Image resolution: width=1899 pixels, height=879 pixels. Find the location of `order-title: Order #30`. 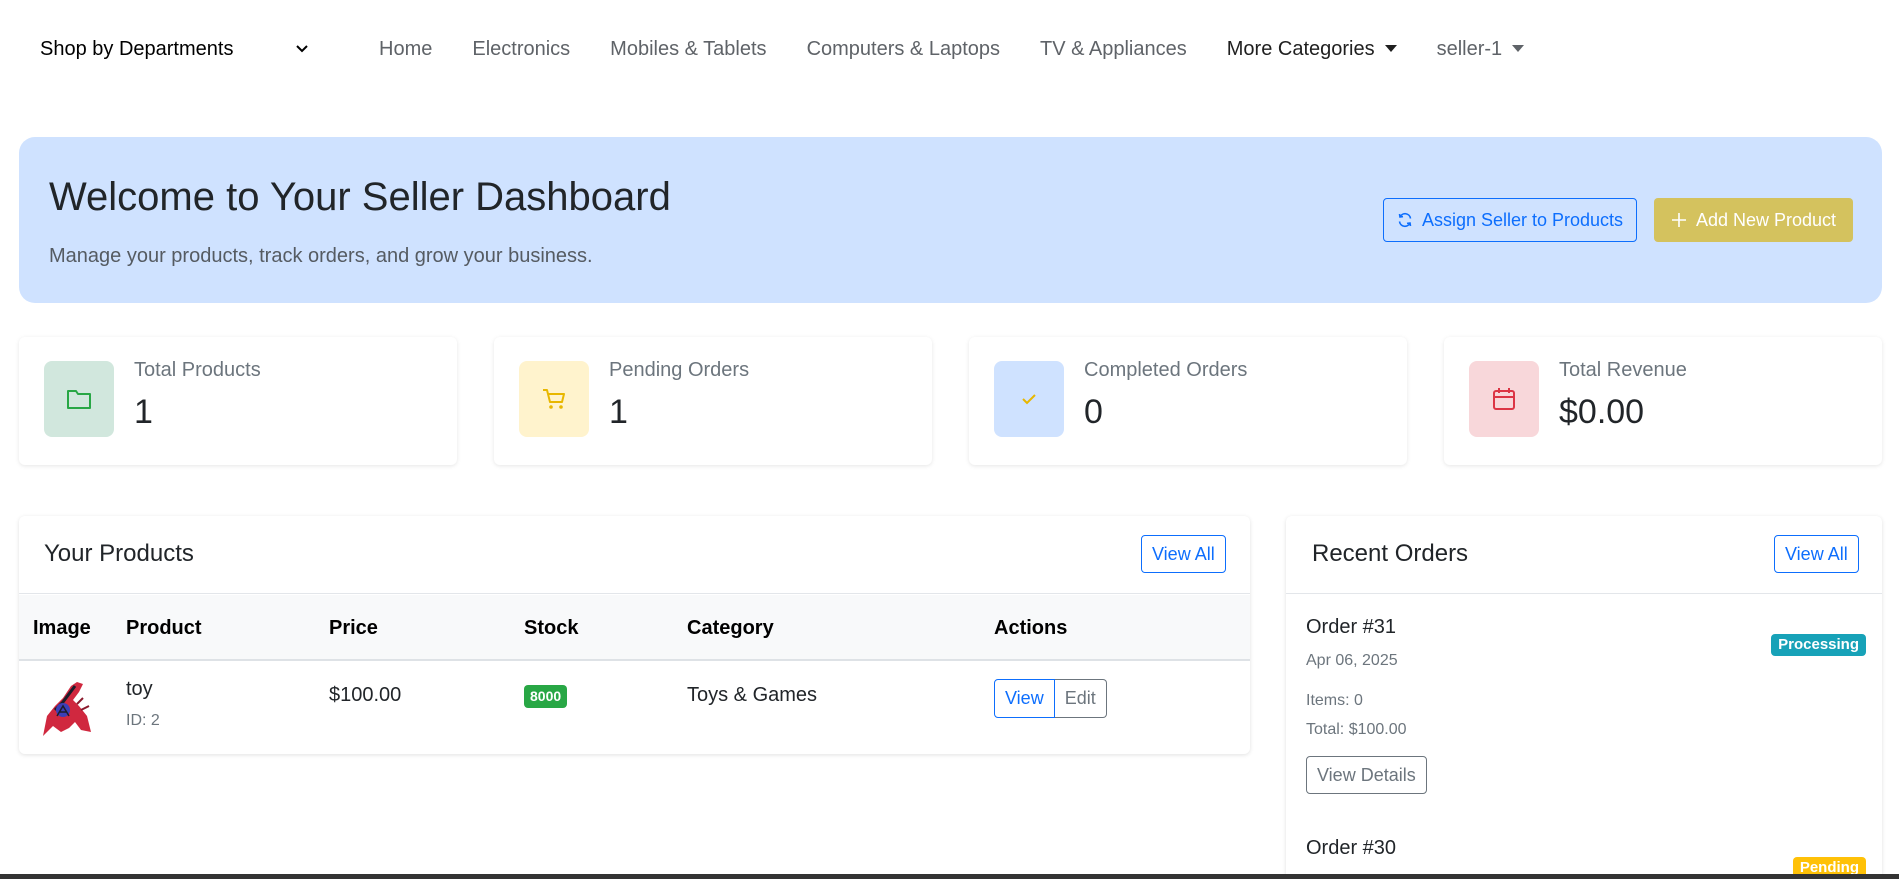

order-title: Order #30 is located at coordinates (1351, 848).